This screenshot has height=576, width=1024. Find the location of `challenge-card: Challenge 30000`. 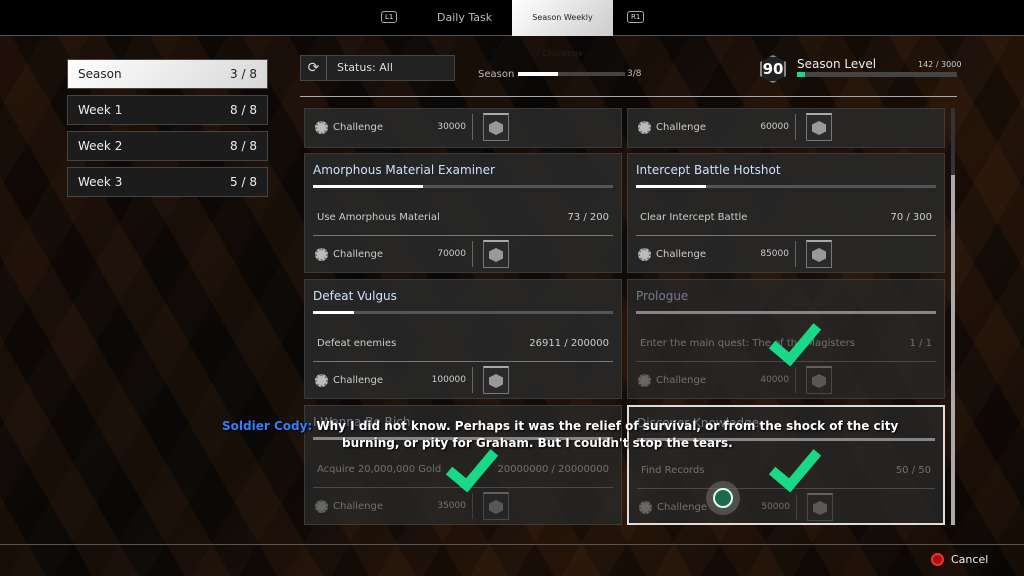

challenge-card: Challenge 30000 is located at coordinates (463, 128).